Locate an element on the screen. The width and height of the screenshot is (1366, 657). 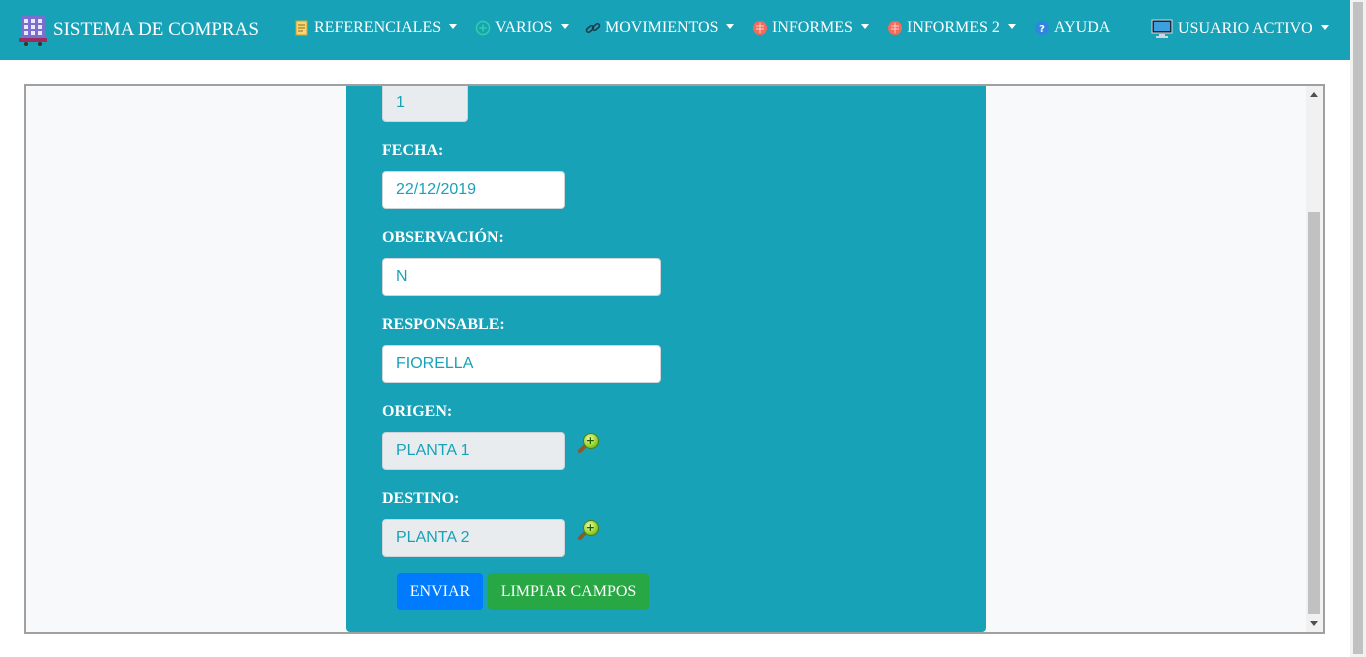
notepad-icon is located at coordinates (302, 28).